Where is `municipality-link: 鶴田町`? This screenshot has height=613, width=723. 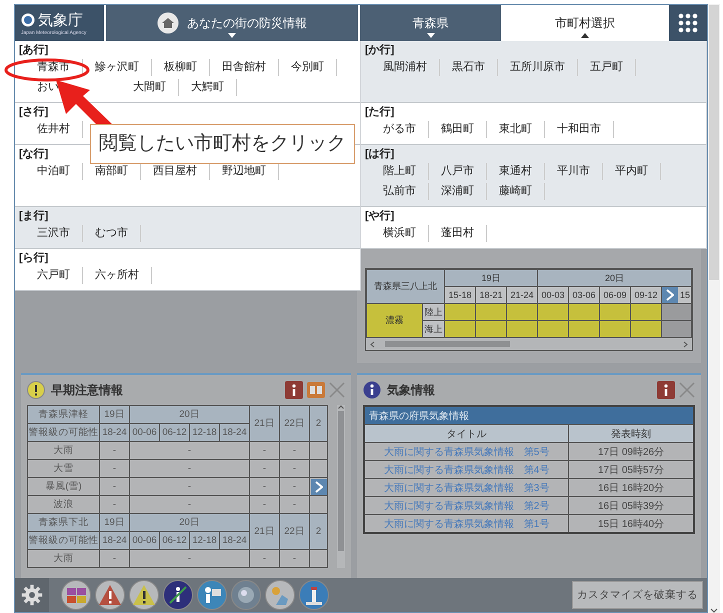
municipality-link: 鶴田町 is located at coordinates (458, 129).